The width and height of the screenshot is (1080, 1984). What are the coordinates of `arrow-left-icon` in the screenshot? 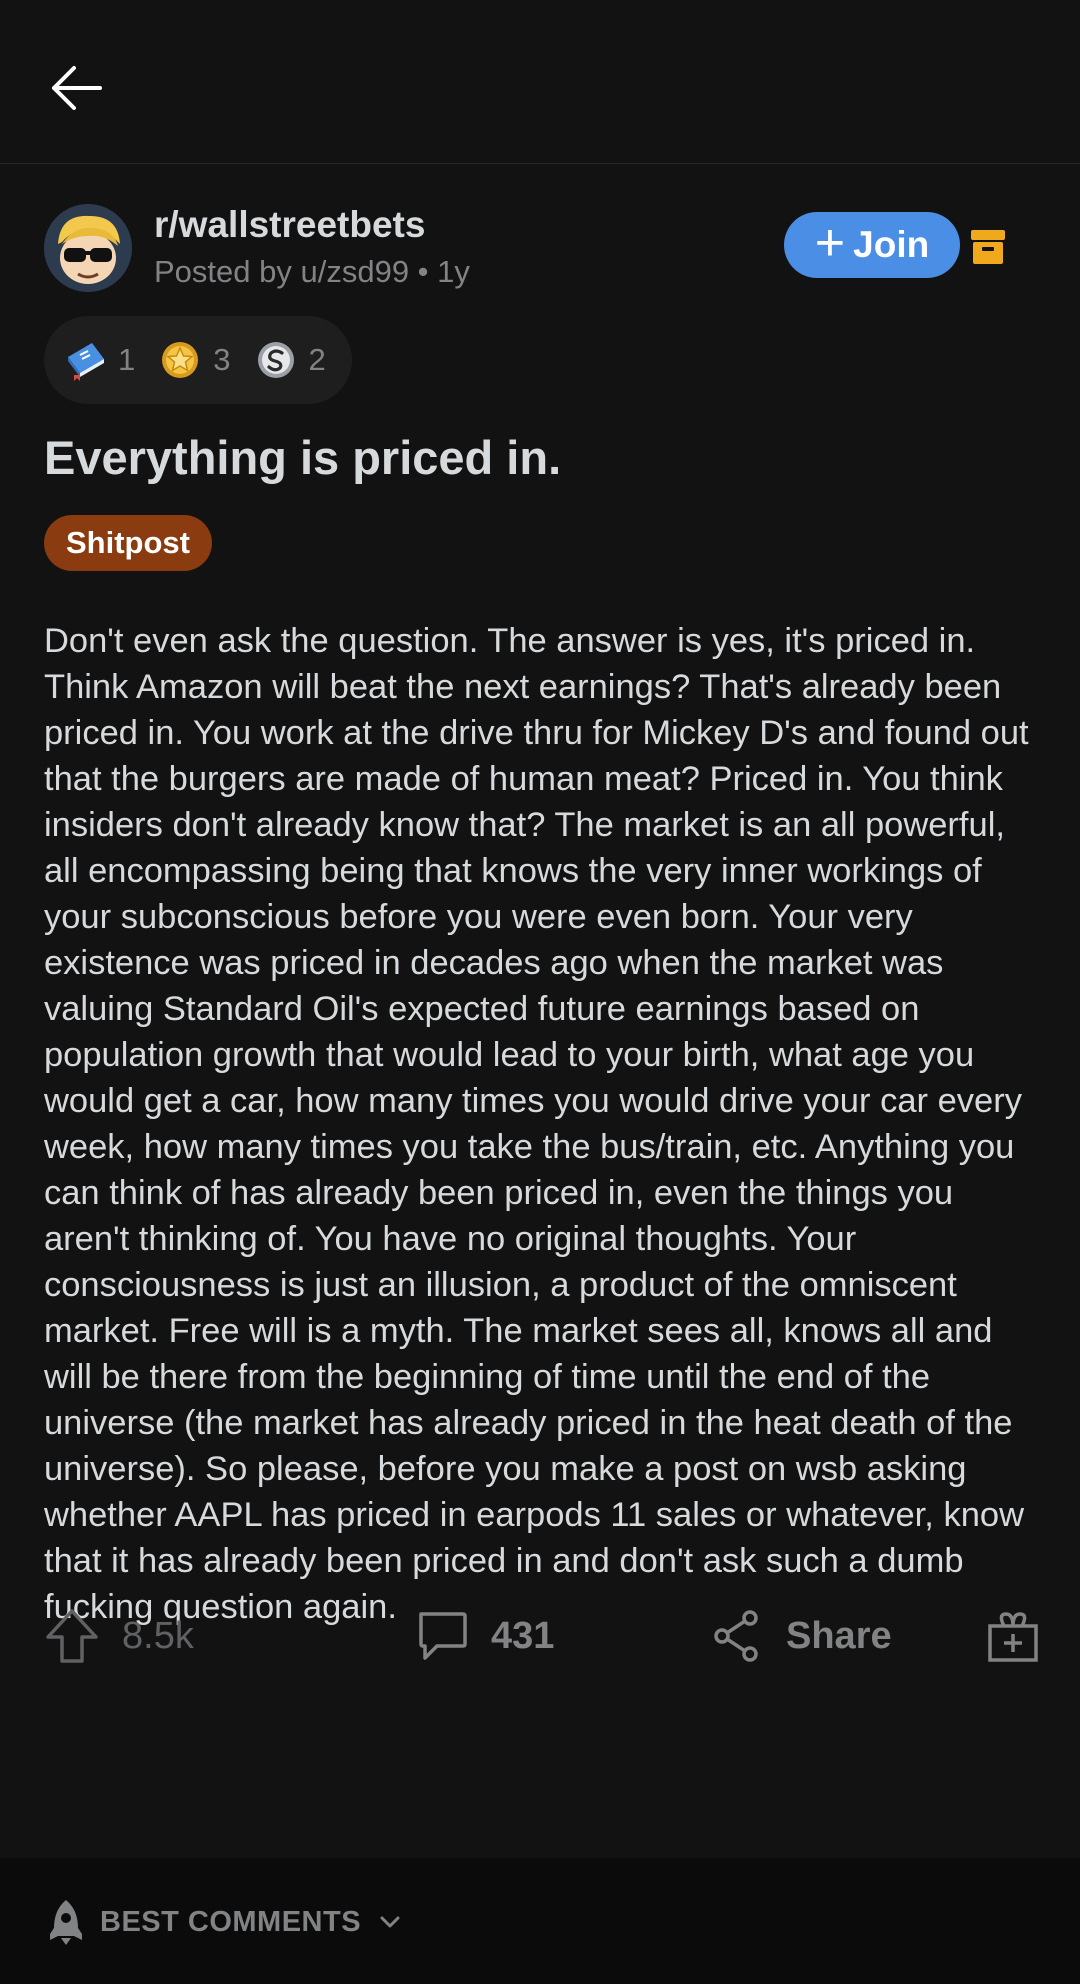 It's located at (77, 88).